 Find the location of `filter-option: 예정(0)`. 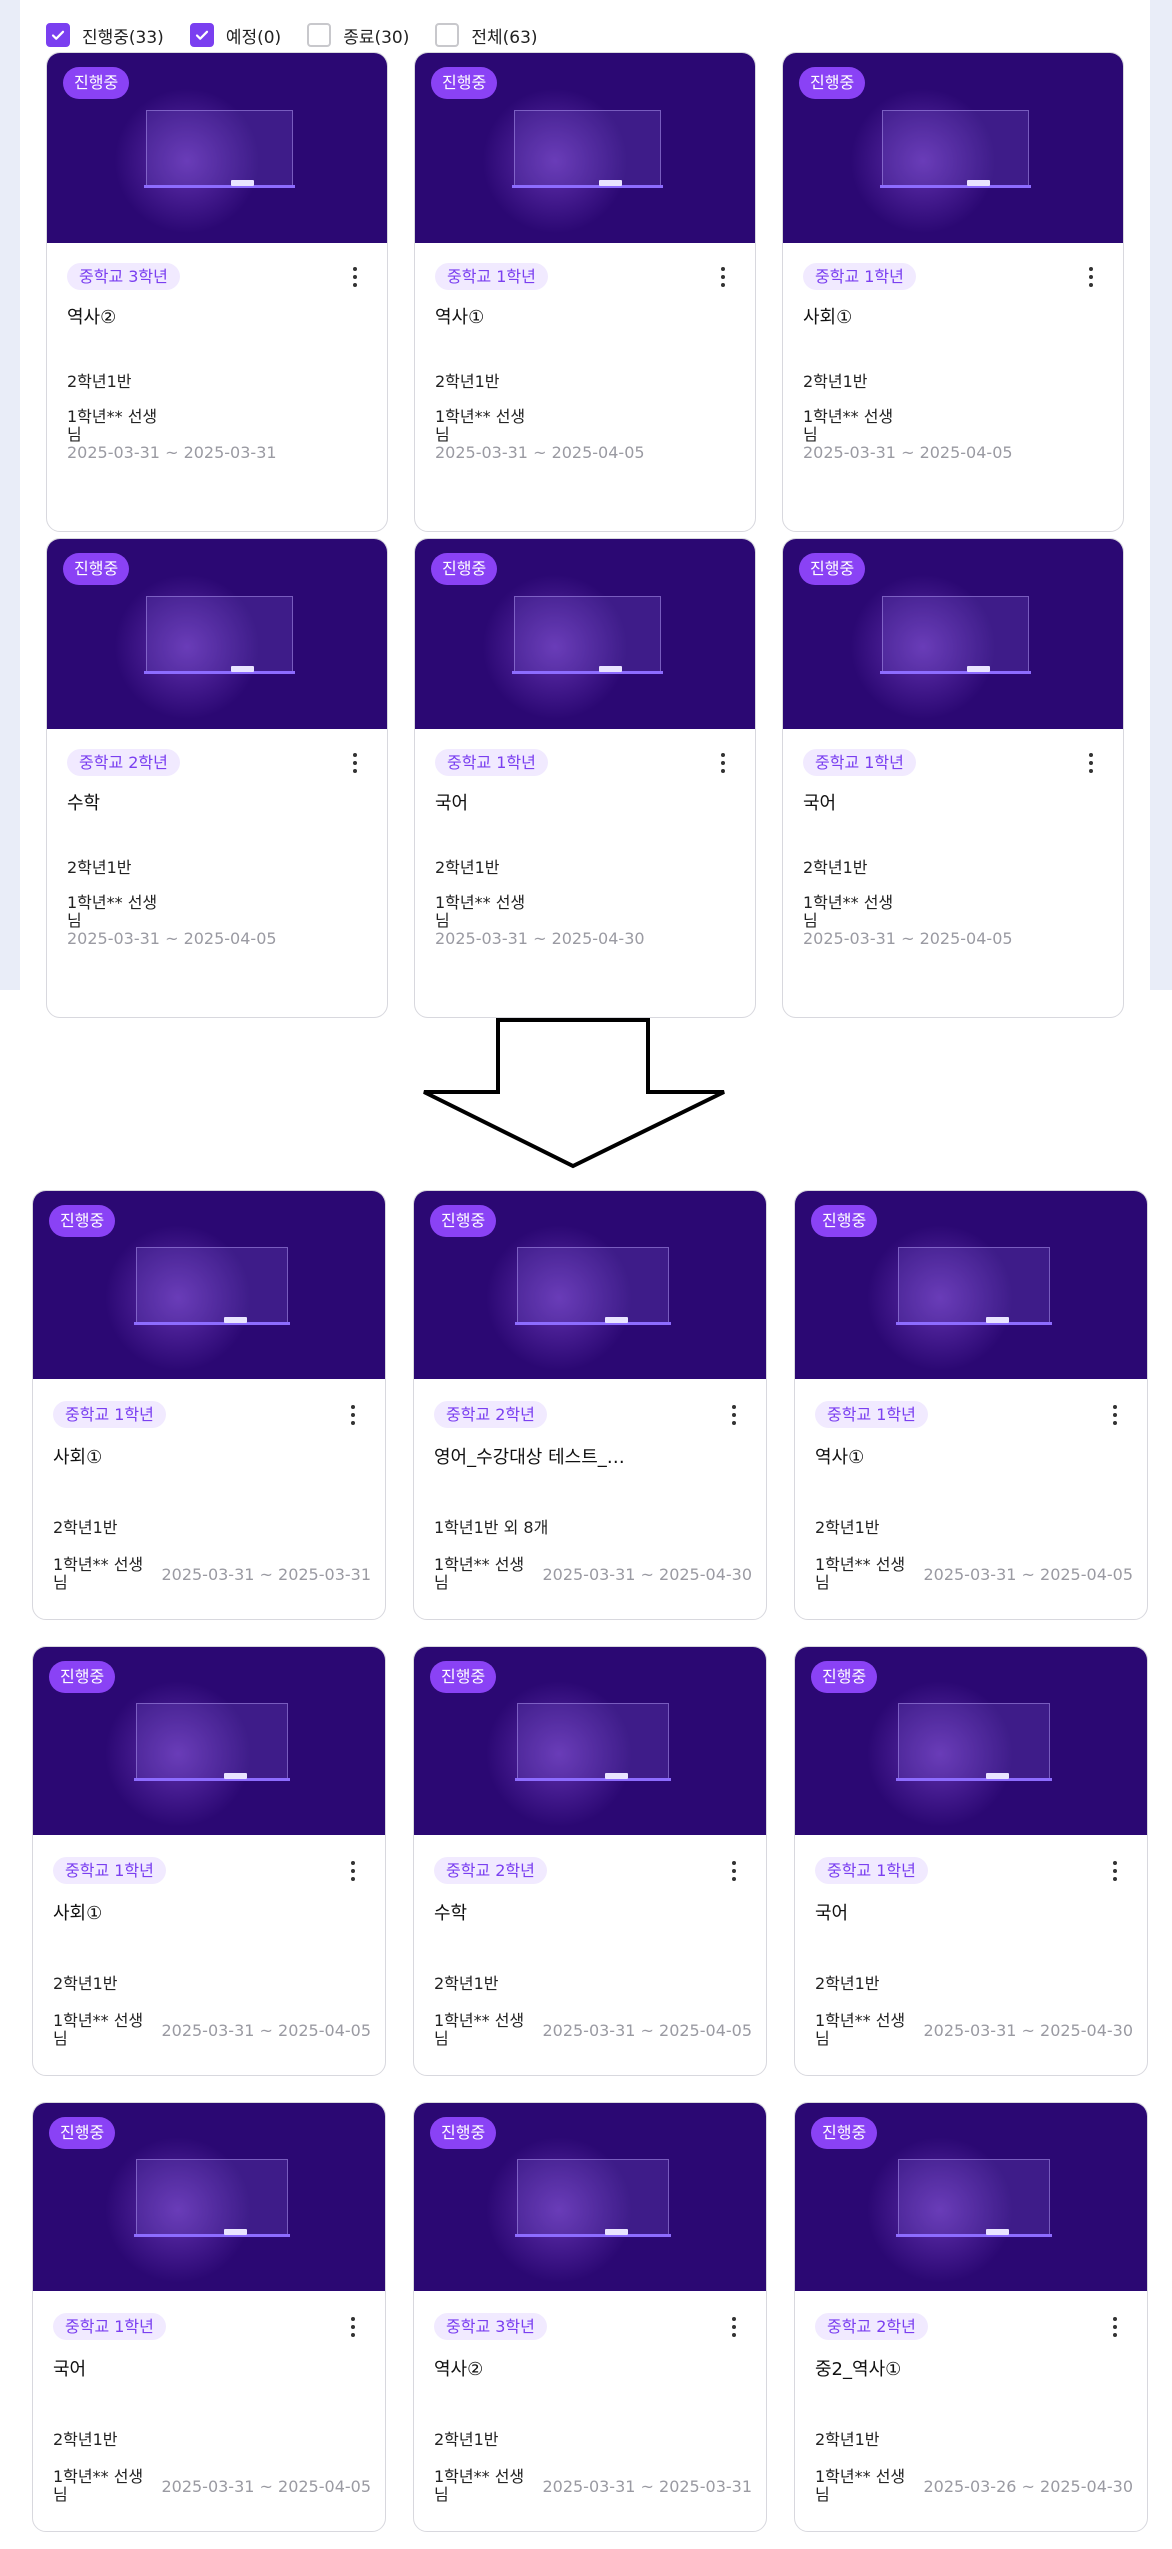

filter-option: 예정(0) is located at coordinates (235, 35).